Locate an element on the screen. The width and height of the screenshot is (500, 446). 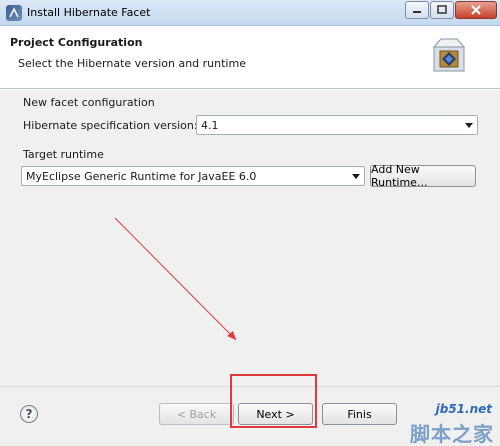
minimize-button is located at coordinates (417, 10).